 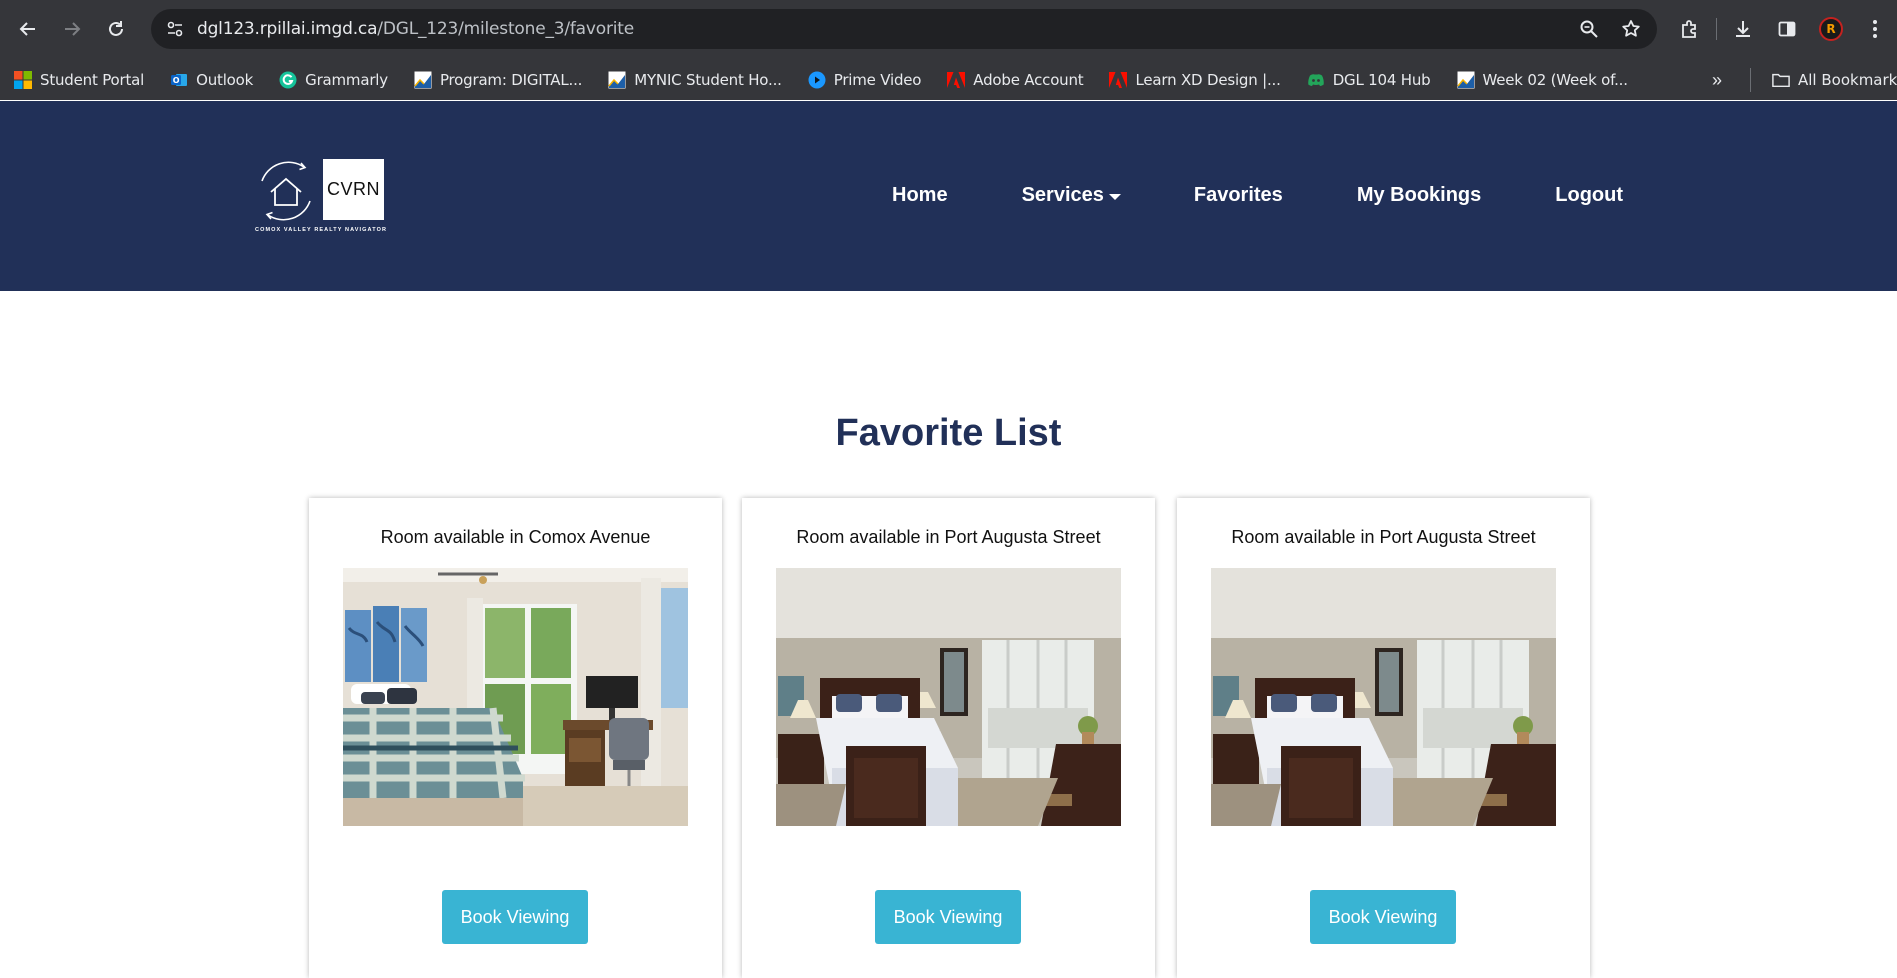 I want to click on bookmark-prime-video: Prime Video, so click(x=865, y=80).